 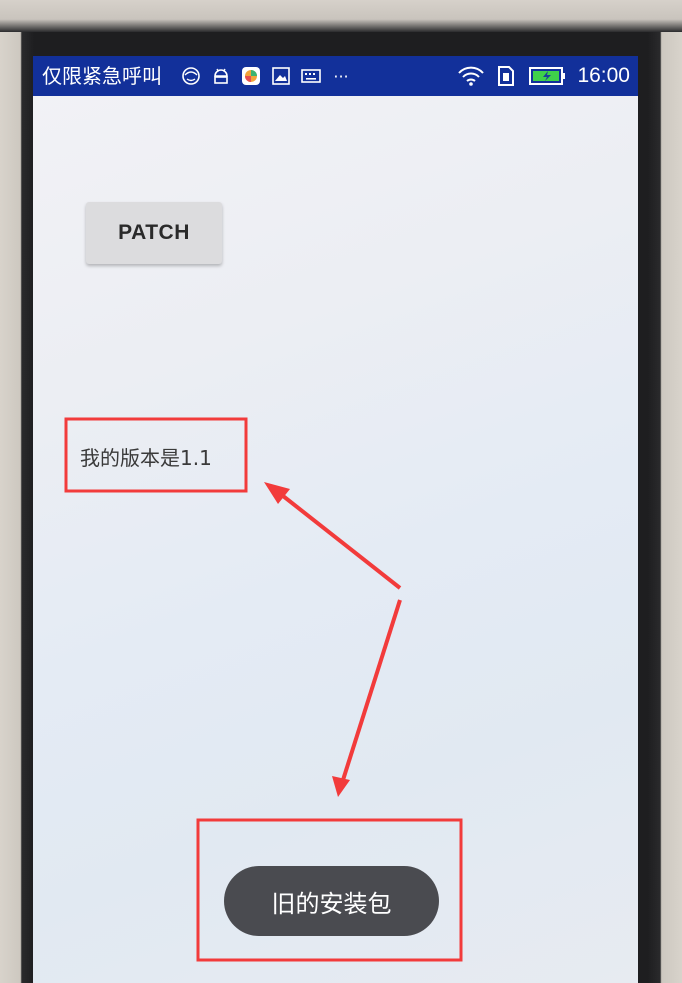 I want to click on notification-icons: ···, so click(x=266, y=76).